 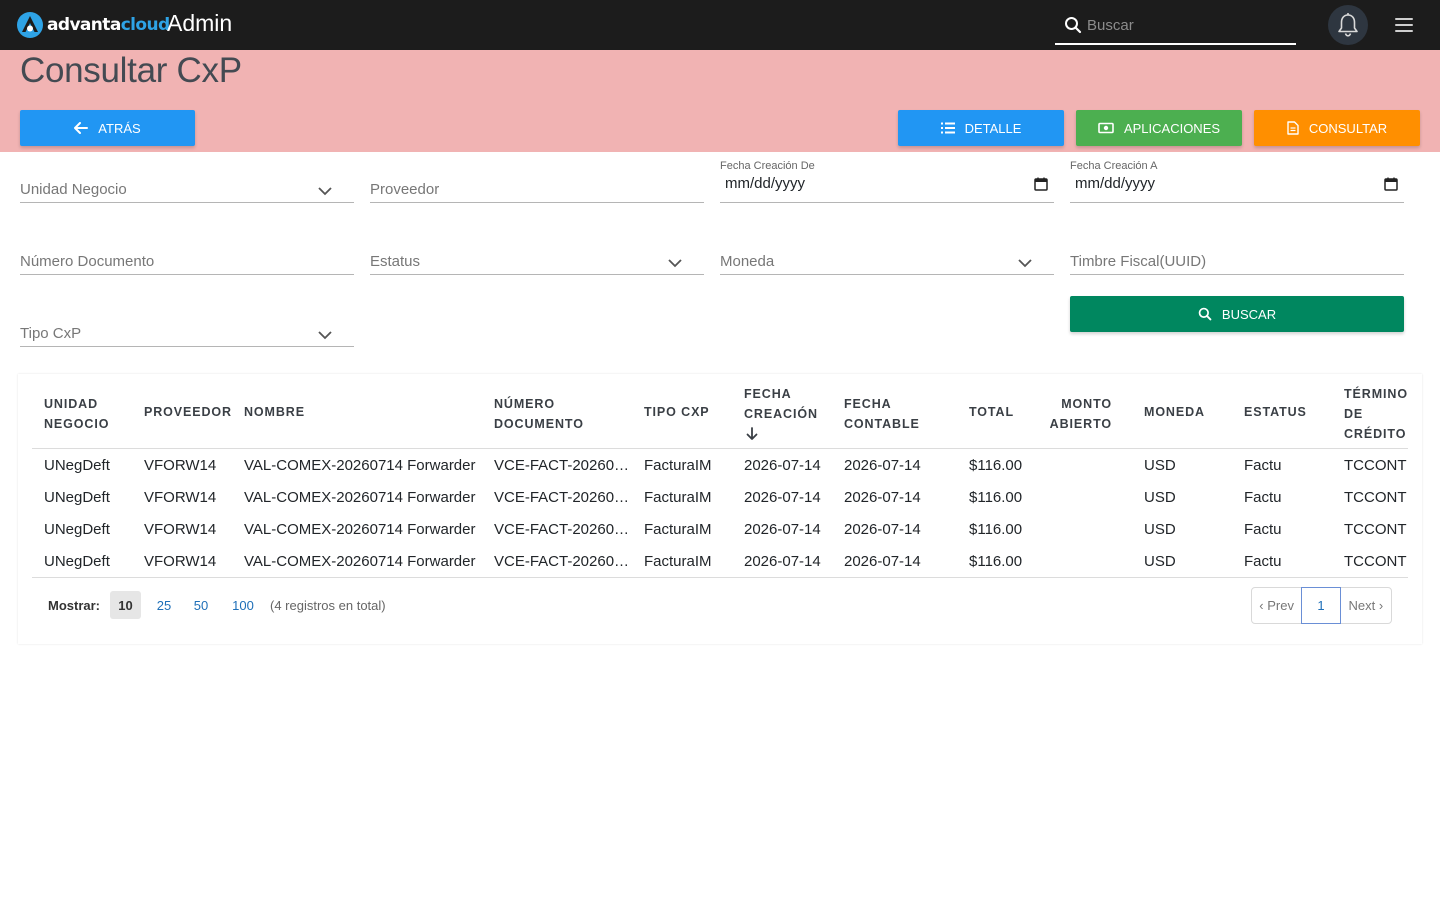 I want to click on table-header-divider, so click(x=720, y=448).